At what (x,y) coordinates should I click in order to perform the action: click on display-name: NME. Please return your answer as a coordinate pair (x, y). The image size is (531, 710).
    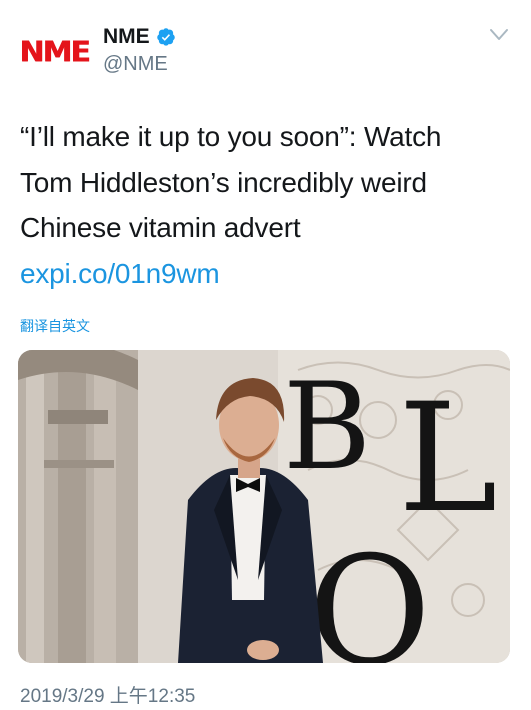
    Looking at the image, I should click on (126, 37).